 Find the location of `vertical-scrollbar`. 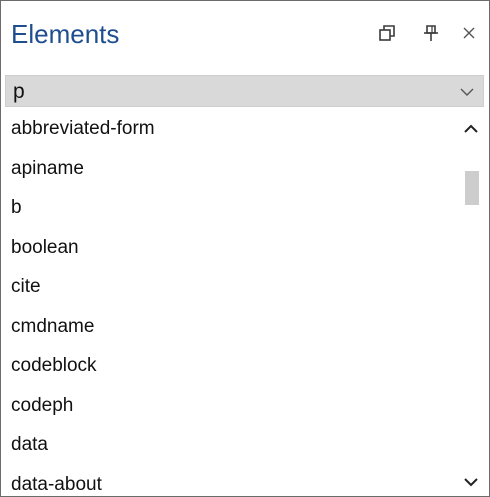

vertical-scrollbar is located at coordinates (471, 302).